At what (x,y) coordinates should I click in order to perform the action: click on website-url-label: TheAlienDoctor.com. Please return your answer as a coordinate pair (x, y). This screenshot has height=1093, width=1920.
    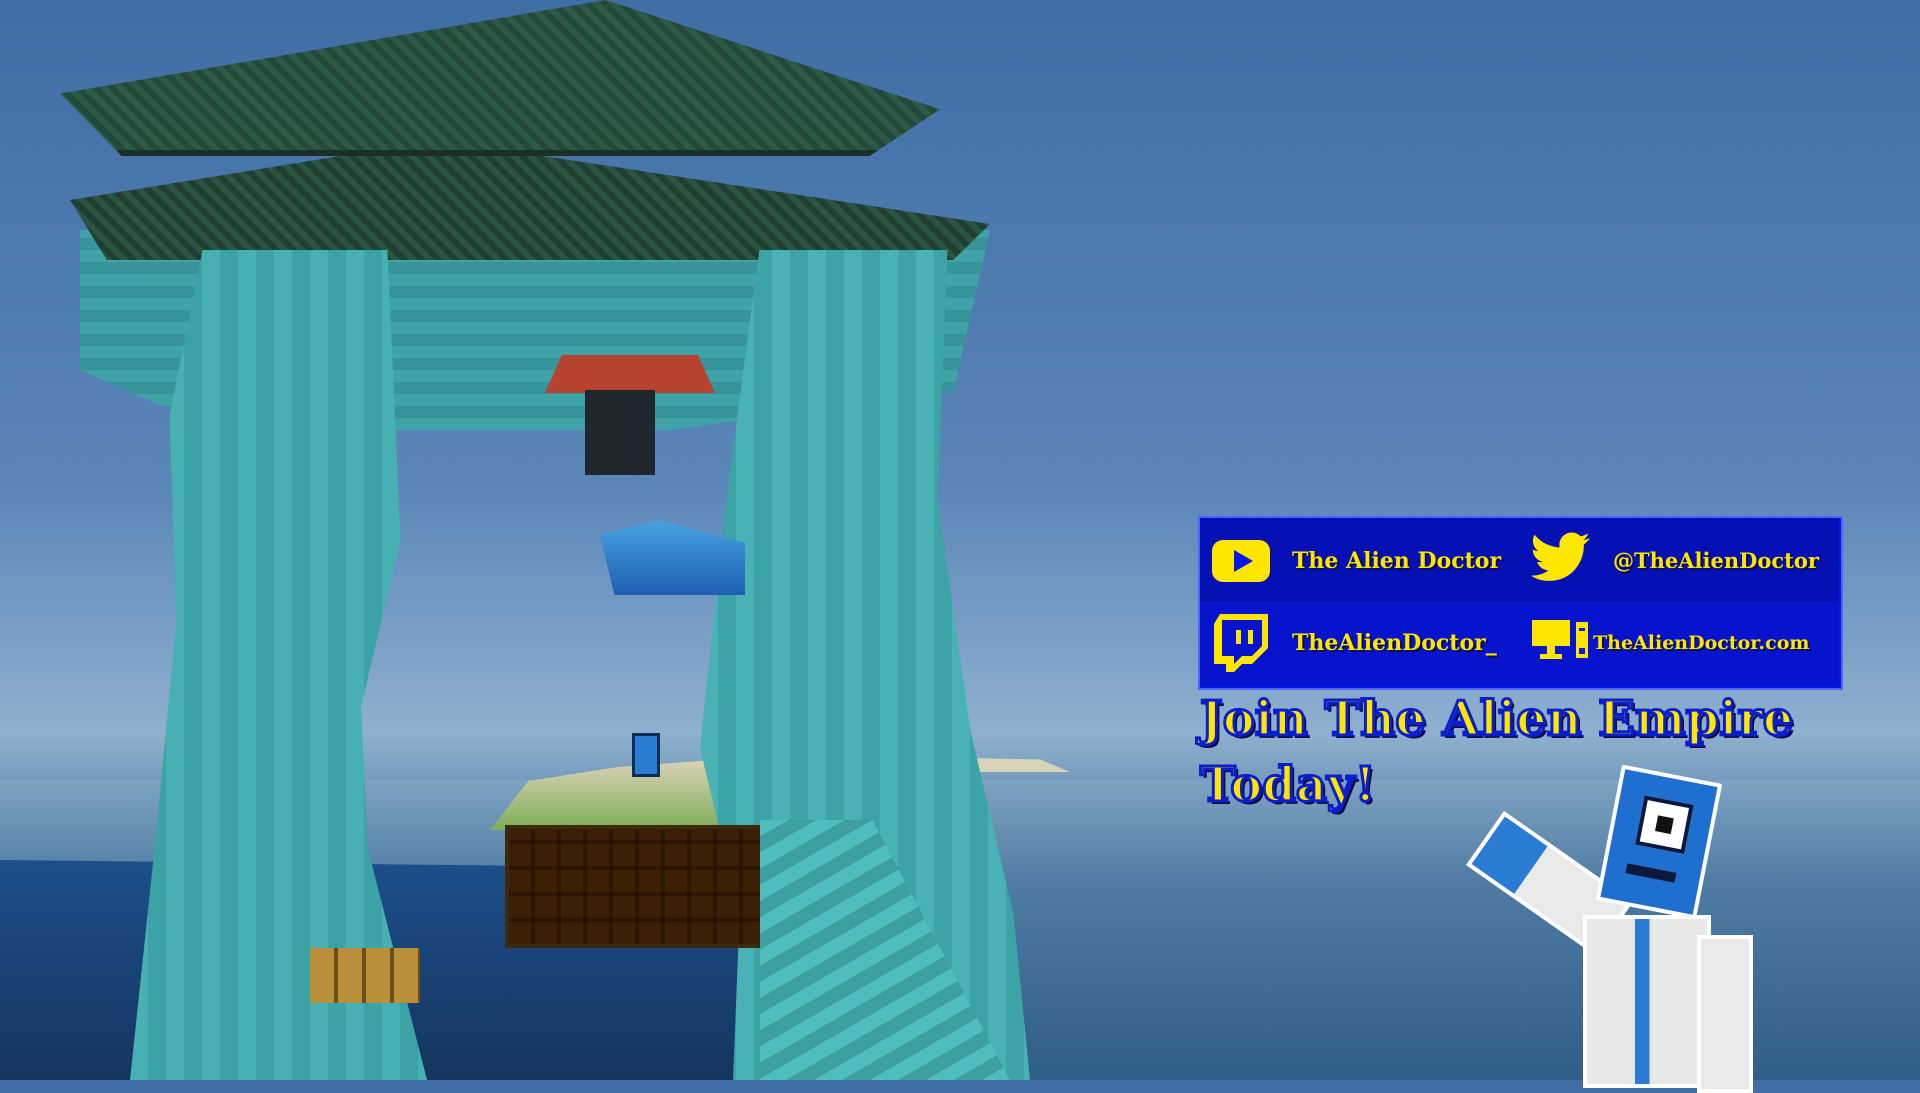
    Looking at the image, I should click on (1701, 643).